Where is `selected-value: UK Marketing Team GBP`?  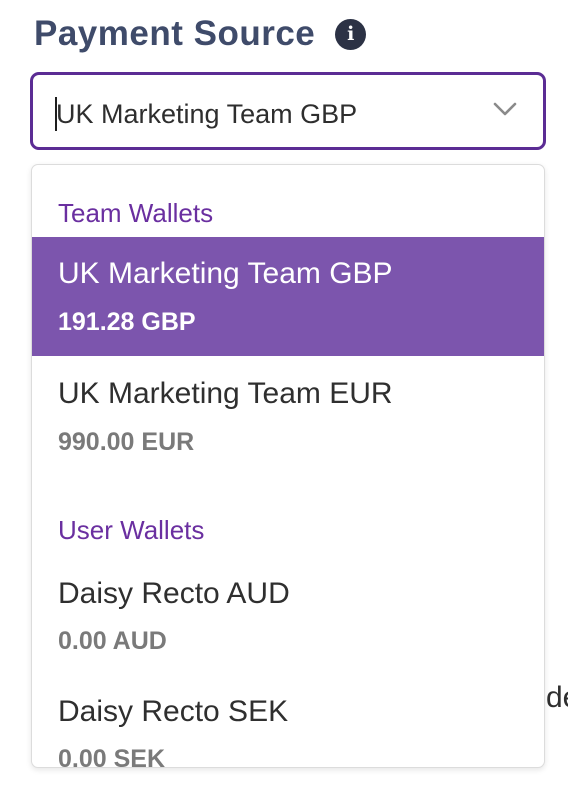 selected-value: UK Marketing Team GBP is located at coordinates (207, 114).